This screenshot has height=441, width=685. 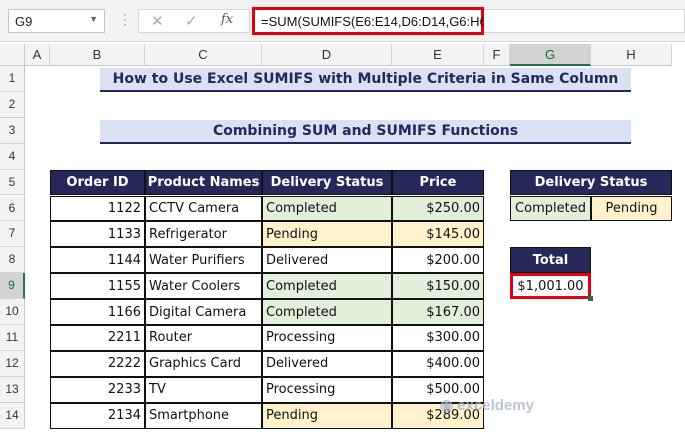 I want to click on row-header-2: 2, so click(x=12, y=104).